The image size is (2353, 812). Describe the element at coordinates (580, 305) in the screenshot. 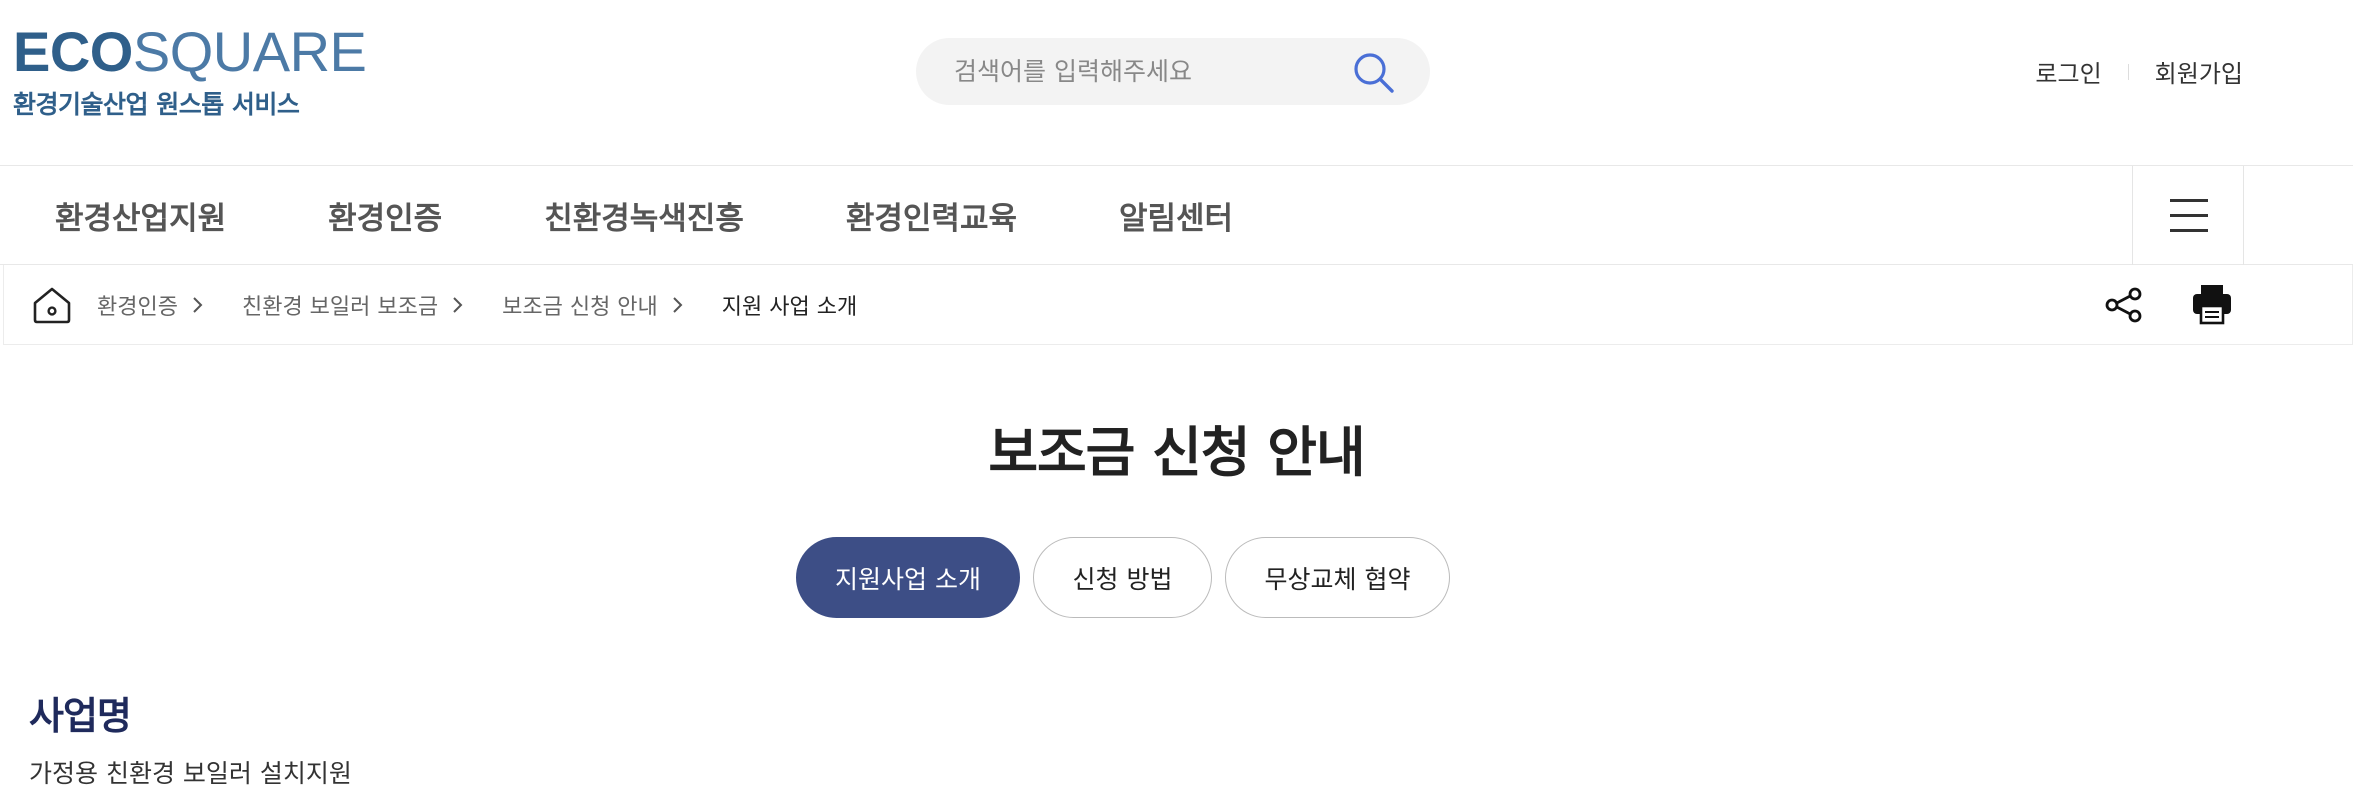

I see `breadcrumb-item-subsidy-guide: 보조금 신청 안내` at that location.